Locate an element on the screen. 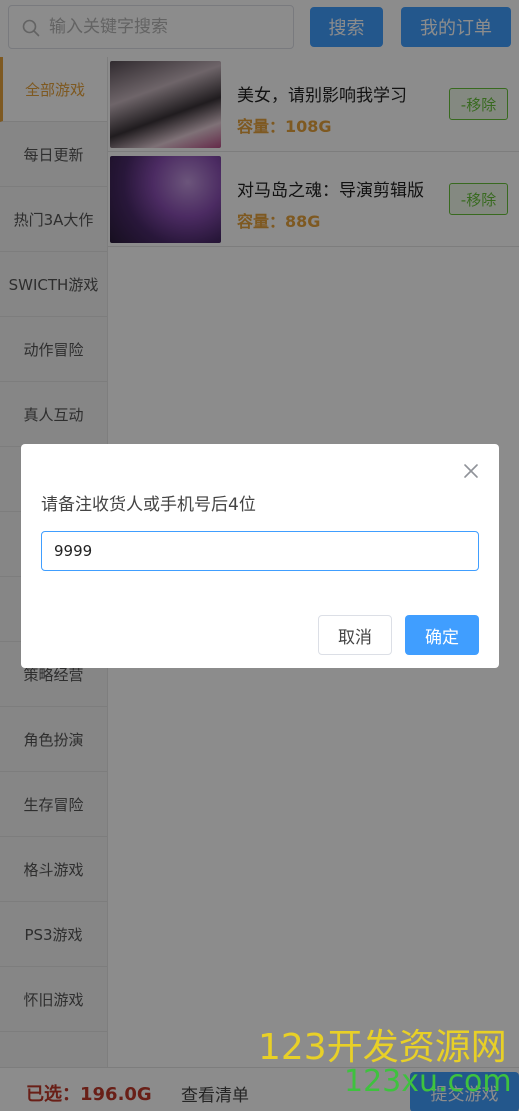 The height and width of the screenshot is (1111, 519). note-input is located at coordinates (260, 551).